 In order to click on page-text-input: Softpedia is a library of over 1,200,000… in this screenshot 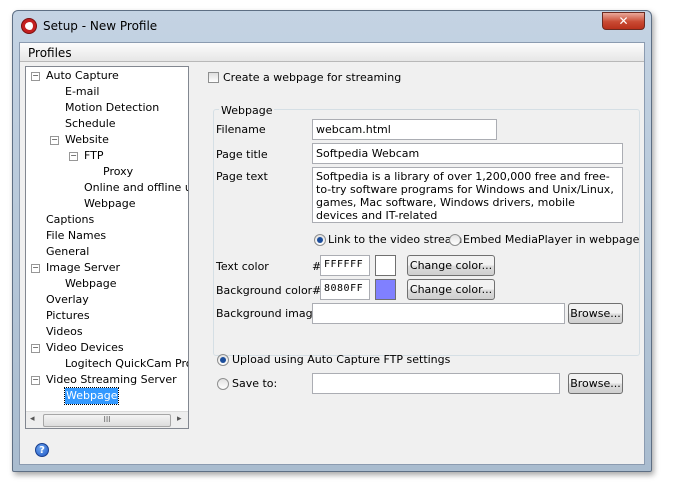, I will do `click(467, 195)`.